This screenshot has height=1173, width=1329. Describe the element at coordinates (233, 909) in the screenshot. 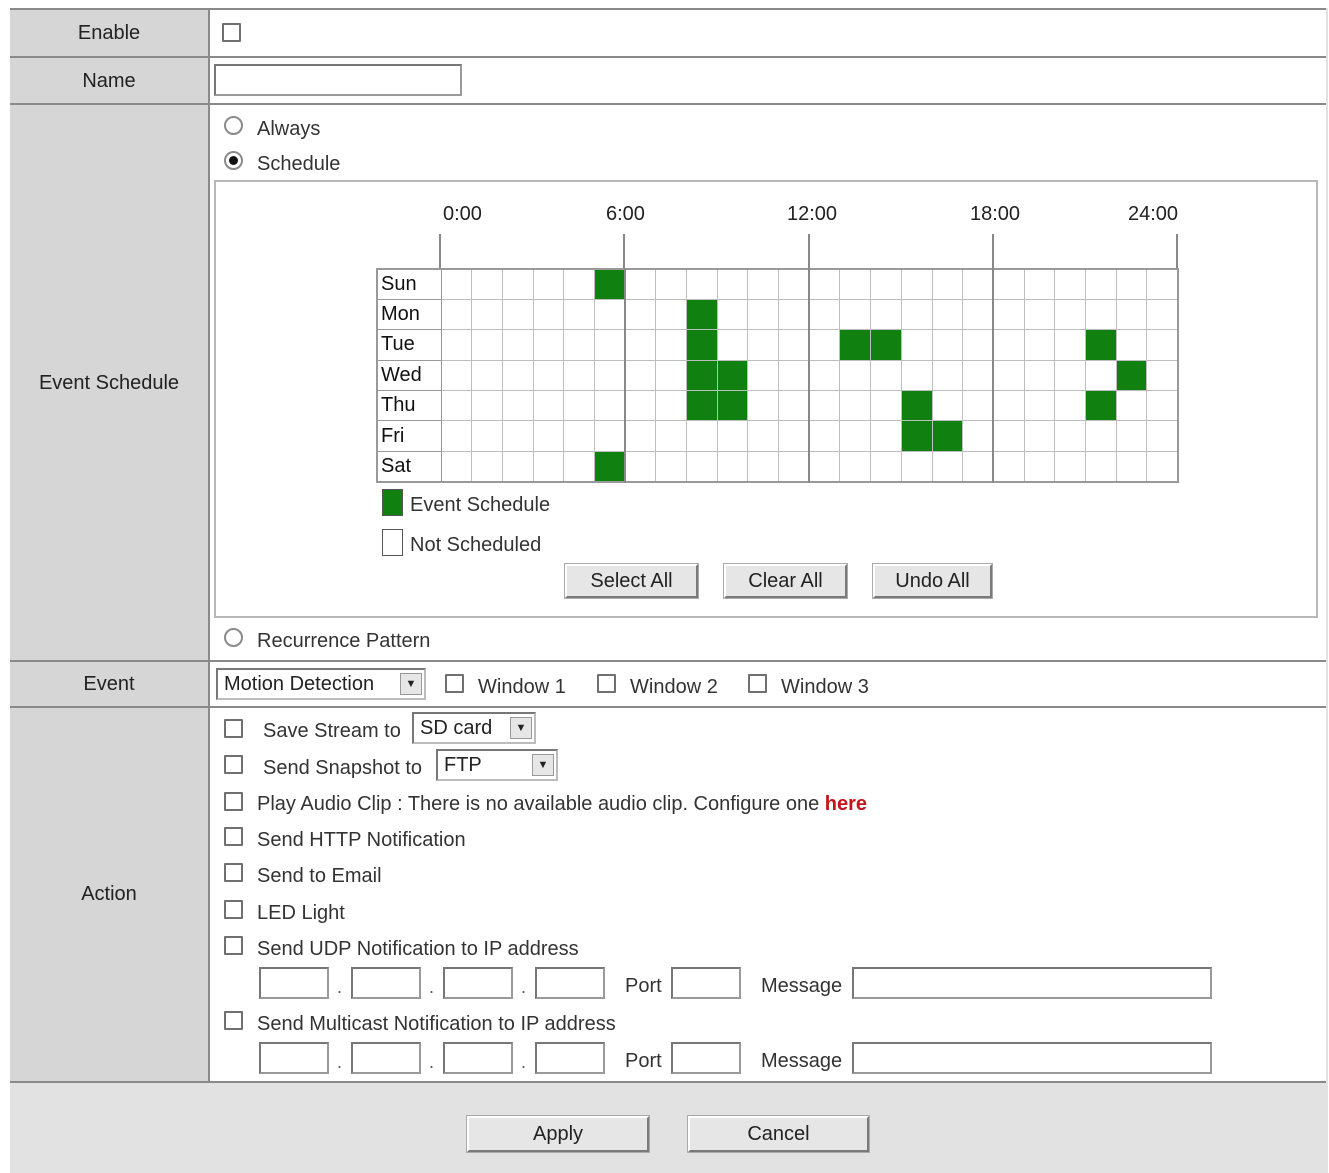

I see `led-light-checkbox` at that location.